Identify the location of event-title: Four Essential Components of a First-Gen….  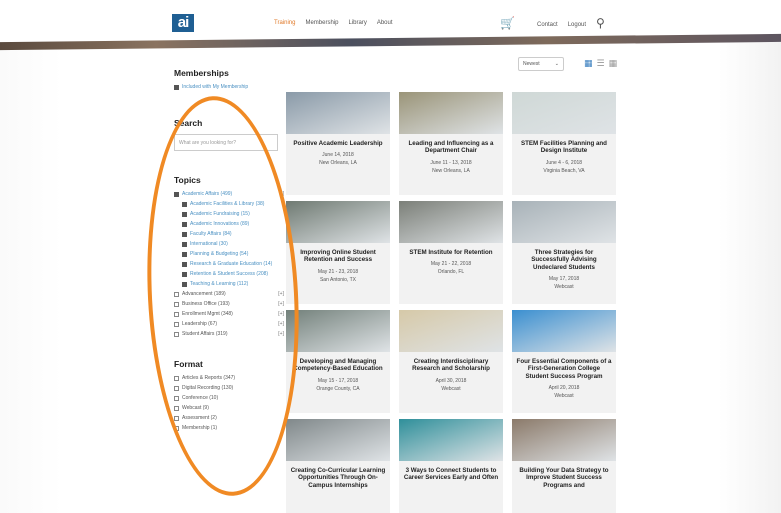
(564, 366).